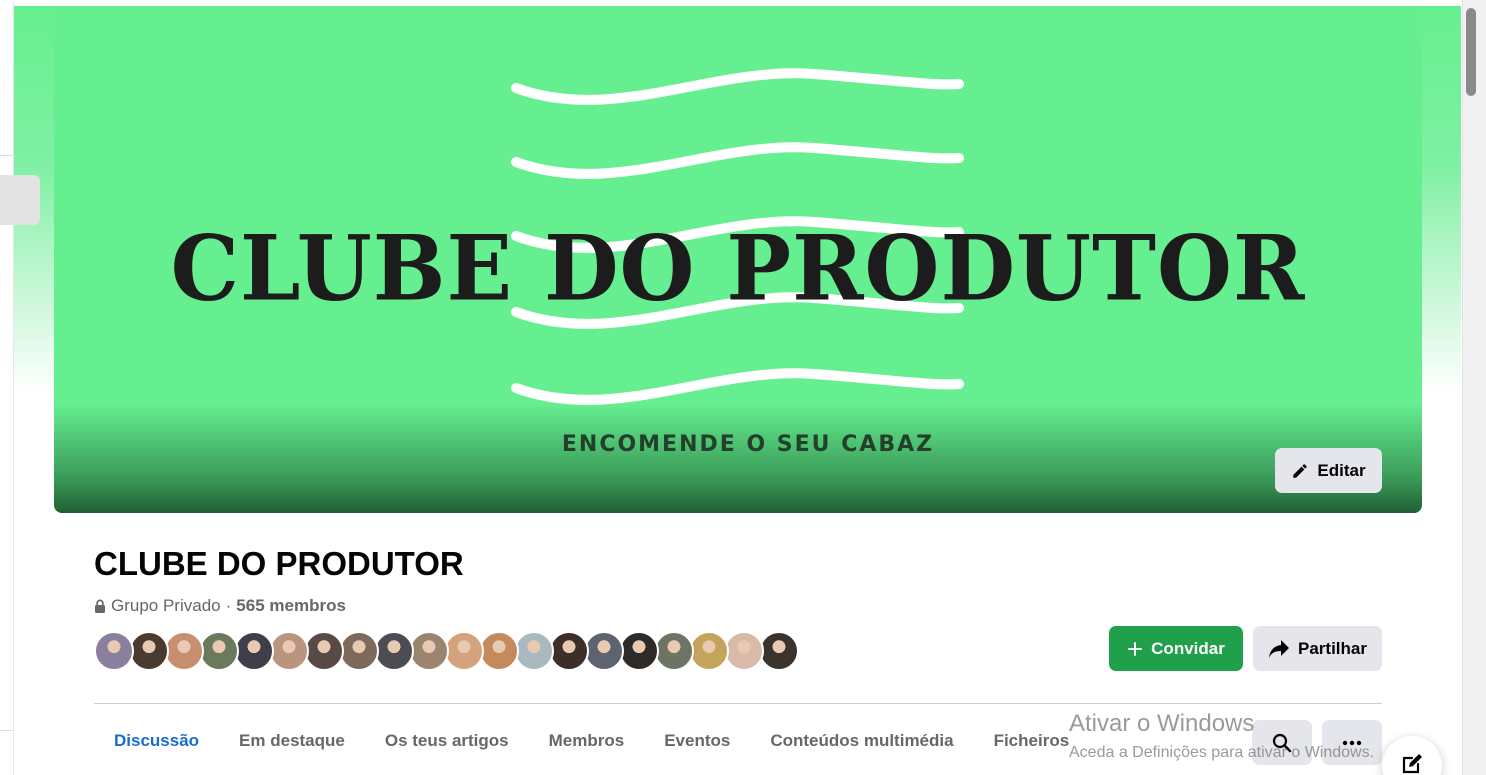 This screenshot has width=1486, height=775. I want to click on more-icon, so click(1352, 742).